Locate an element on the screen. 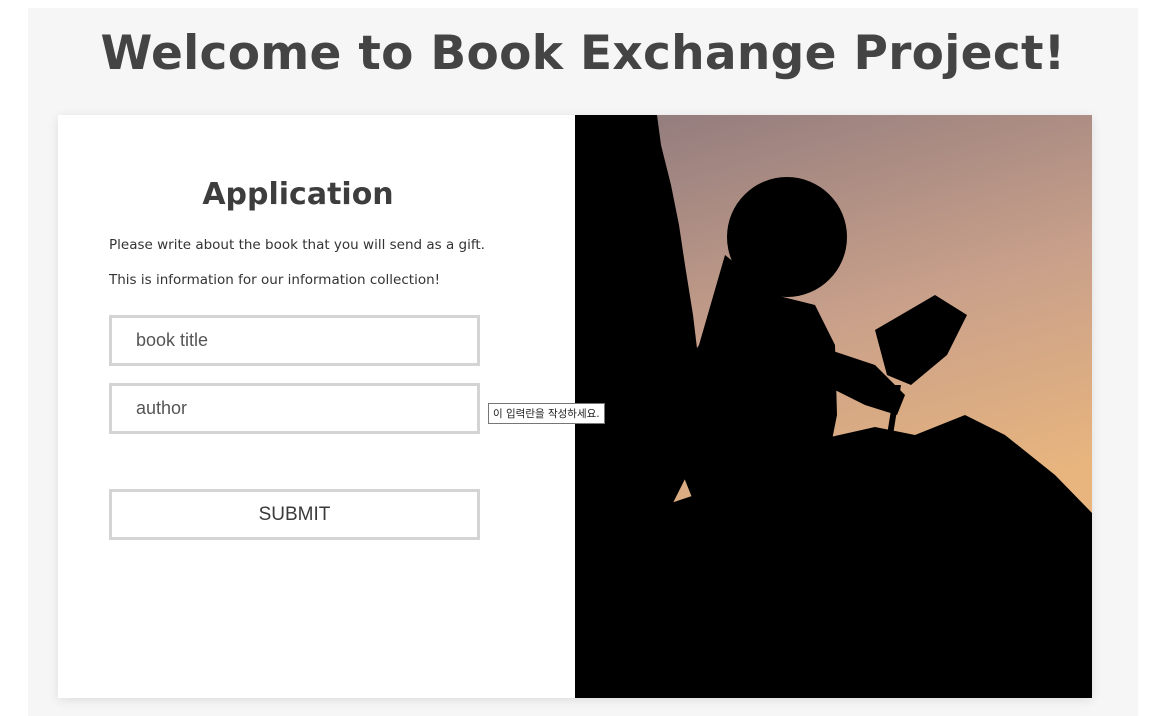 The height and width of the screenshot is (716, 1154). validation-tooltip: 이 입력란을 작성하세요. is located at coordinates (546, 413).